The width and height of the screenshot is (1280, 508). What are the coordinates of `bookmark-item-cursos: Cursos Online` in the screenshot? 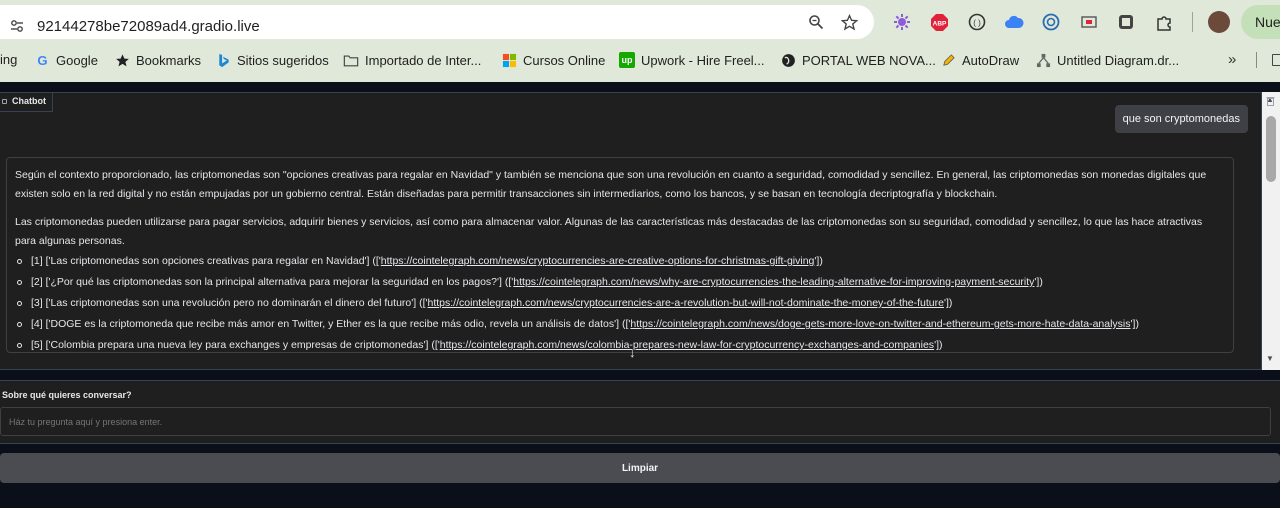 It's located at (553, 60).